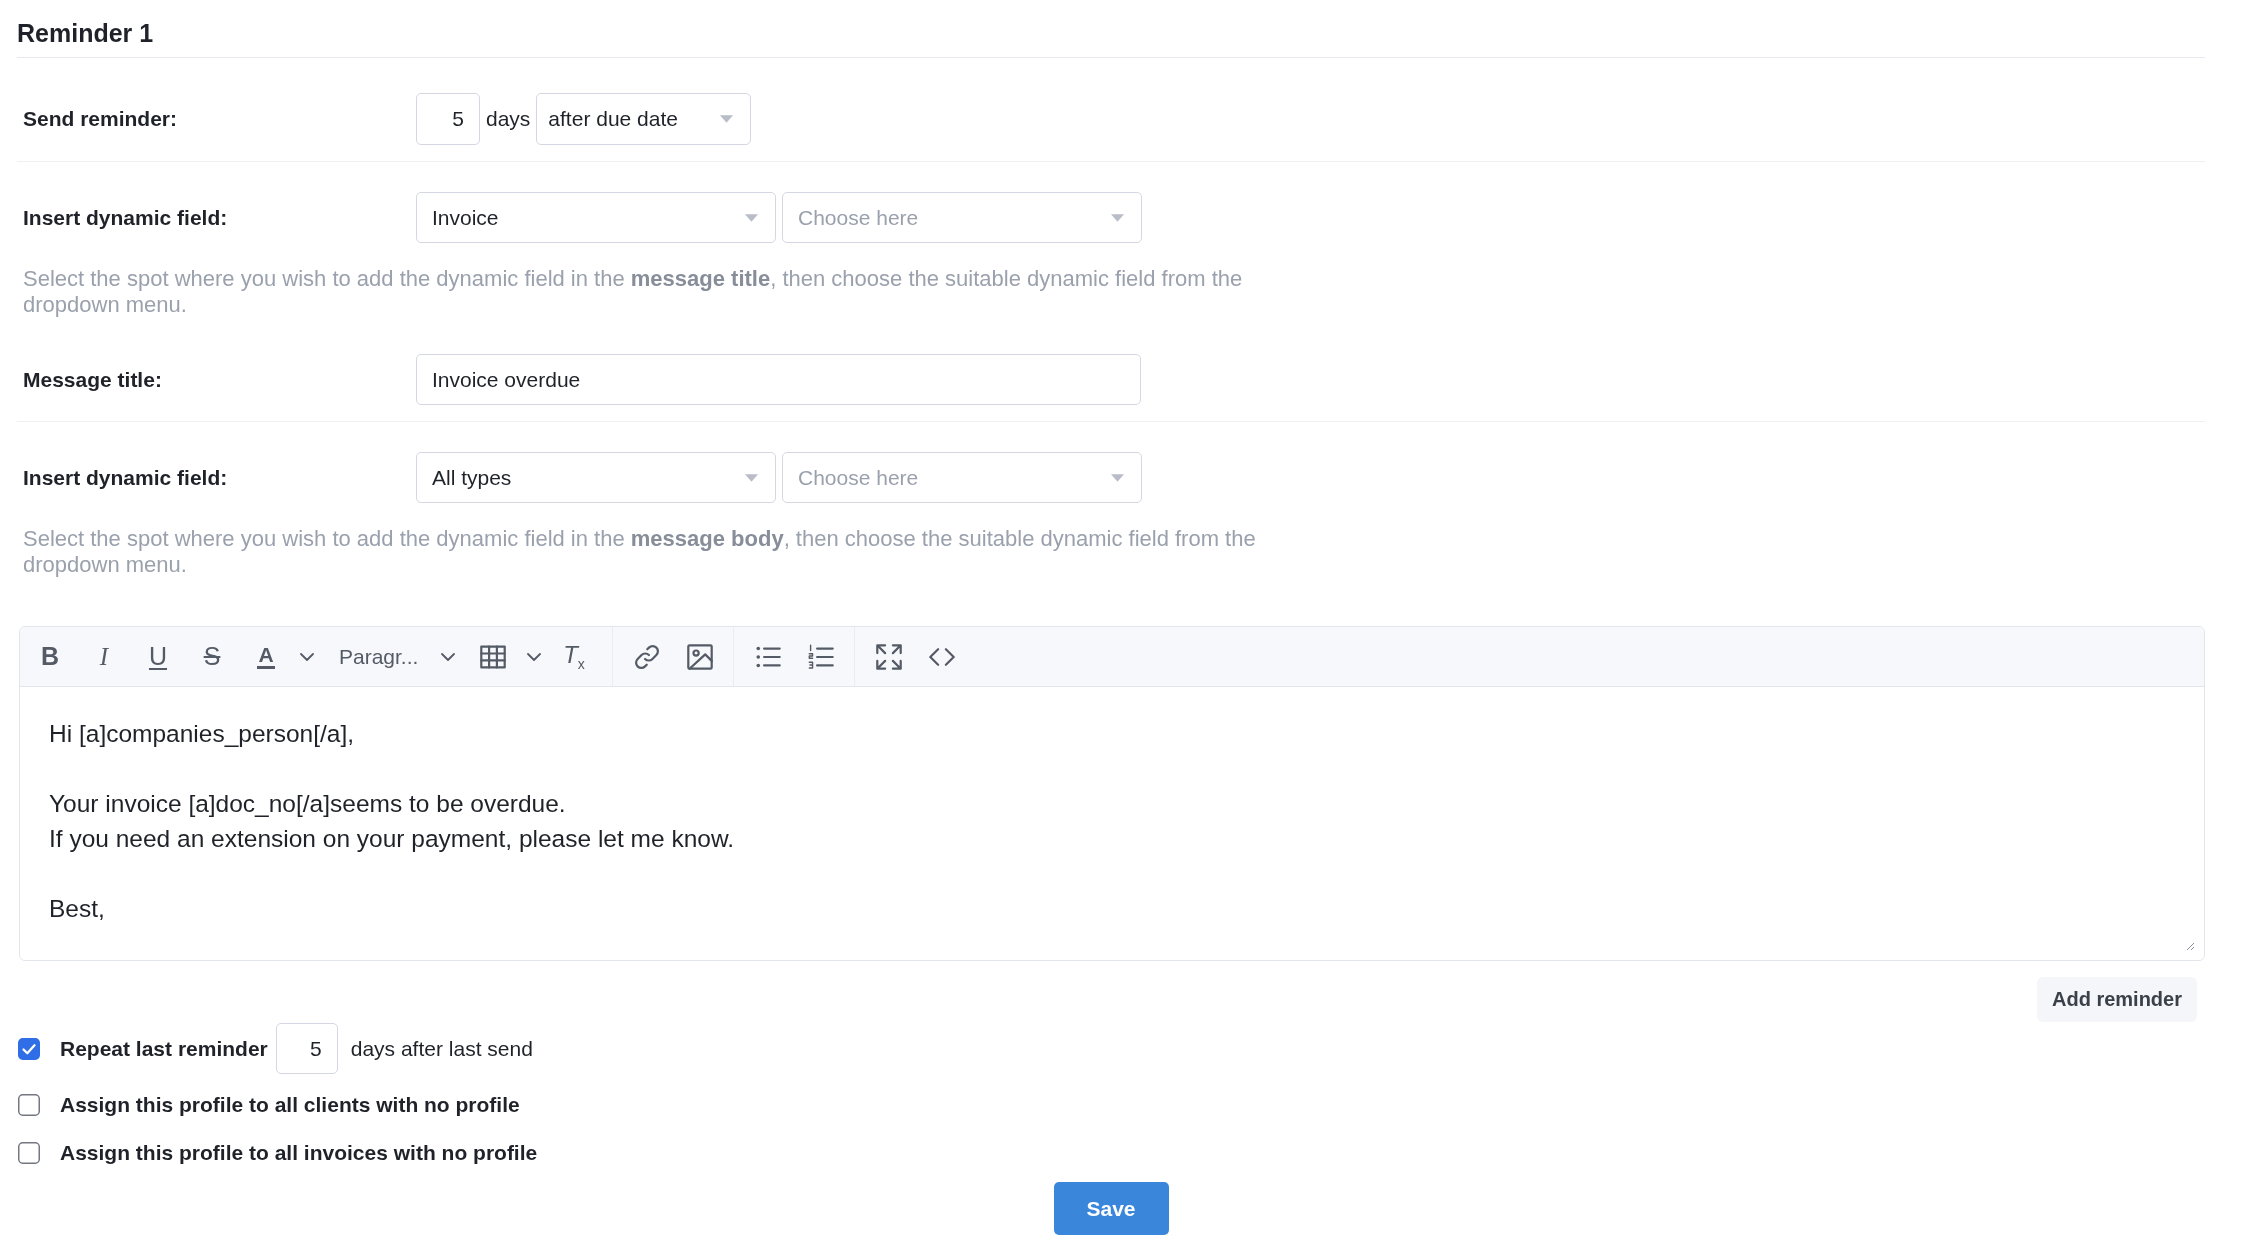 This screenshot has height=1243, width=2242. What do you see at coordinates (104, 656) in the screenshot?
I see `italic-button: I` at bounding box center [104, 656].